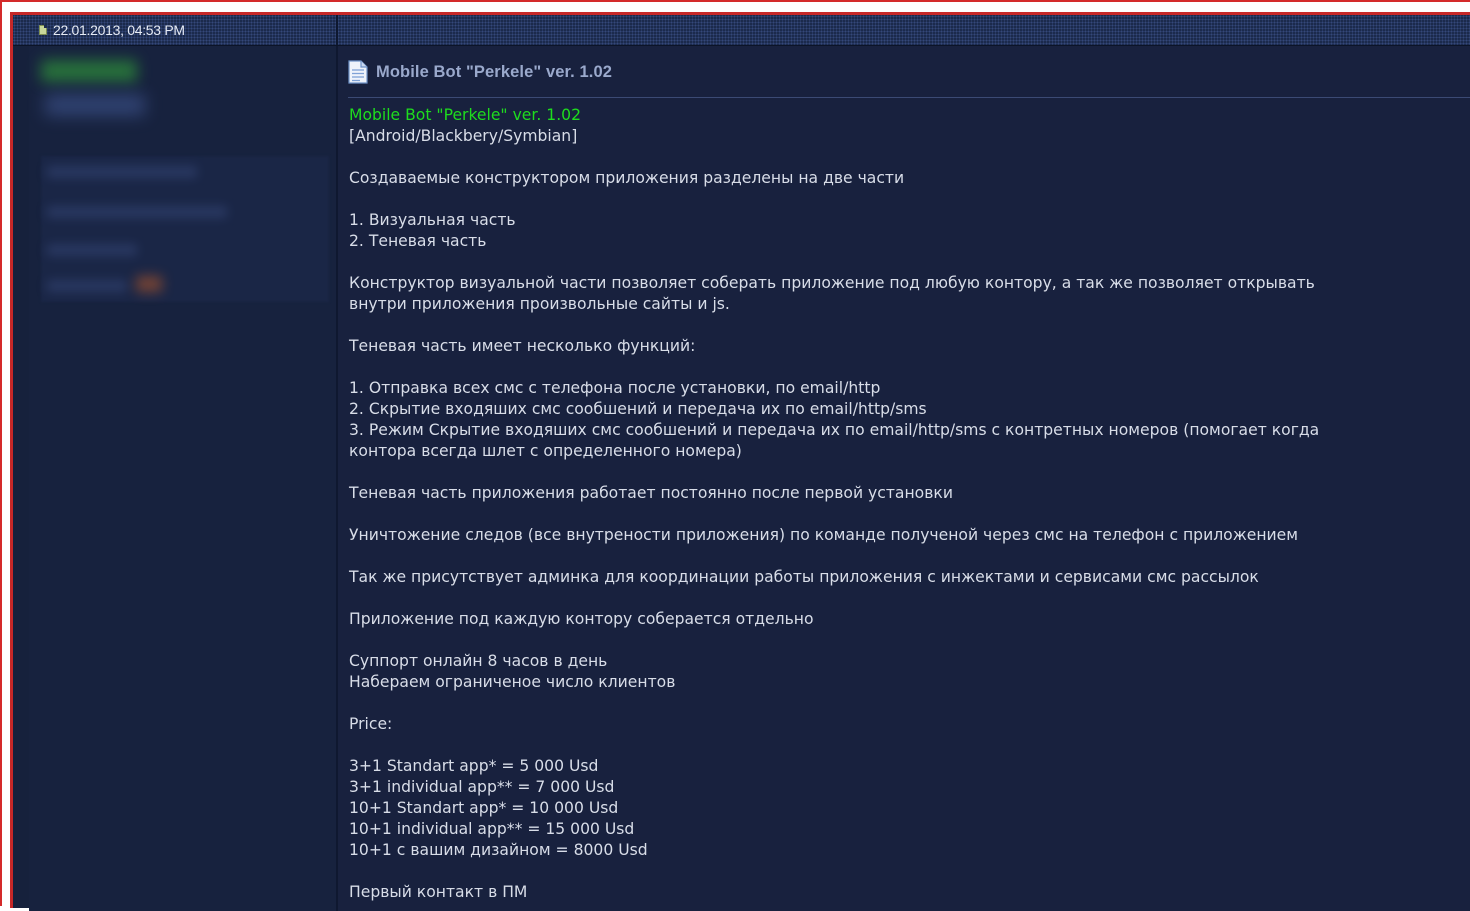 This screenshot has width=1470, height=911. Describe the element at coordinates (465, 115) in the screenshot. I see `post-body-heading: Mobile Bot "Perkele" ver. 1.02` at that location.